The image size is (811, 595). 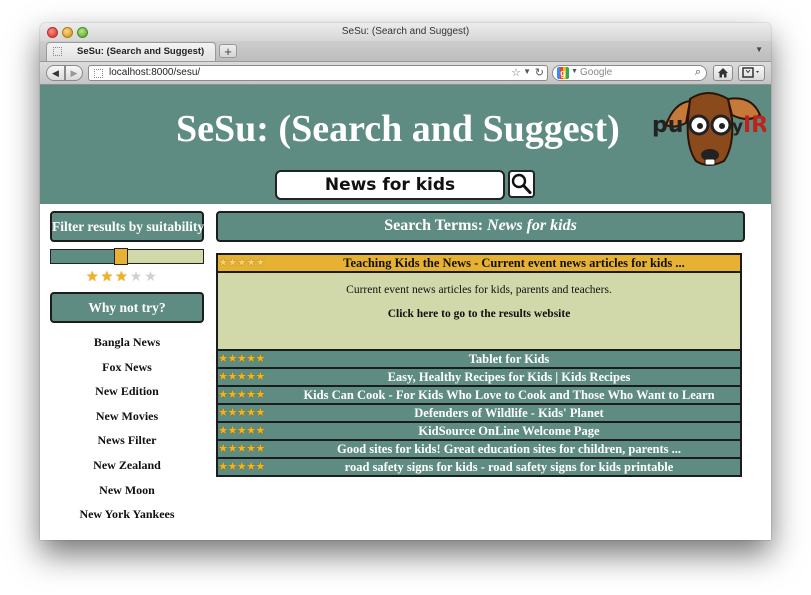 What do you see at coordinates (127, 416) in the screenshot?
I see `suggestion-link: New Movies` at bounding box center [127, 416].